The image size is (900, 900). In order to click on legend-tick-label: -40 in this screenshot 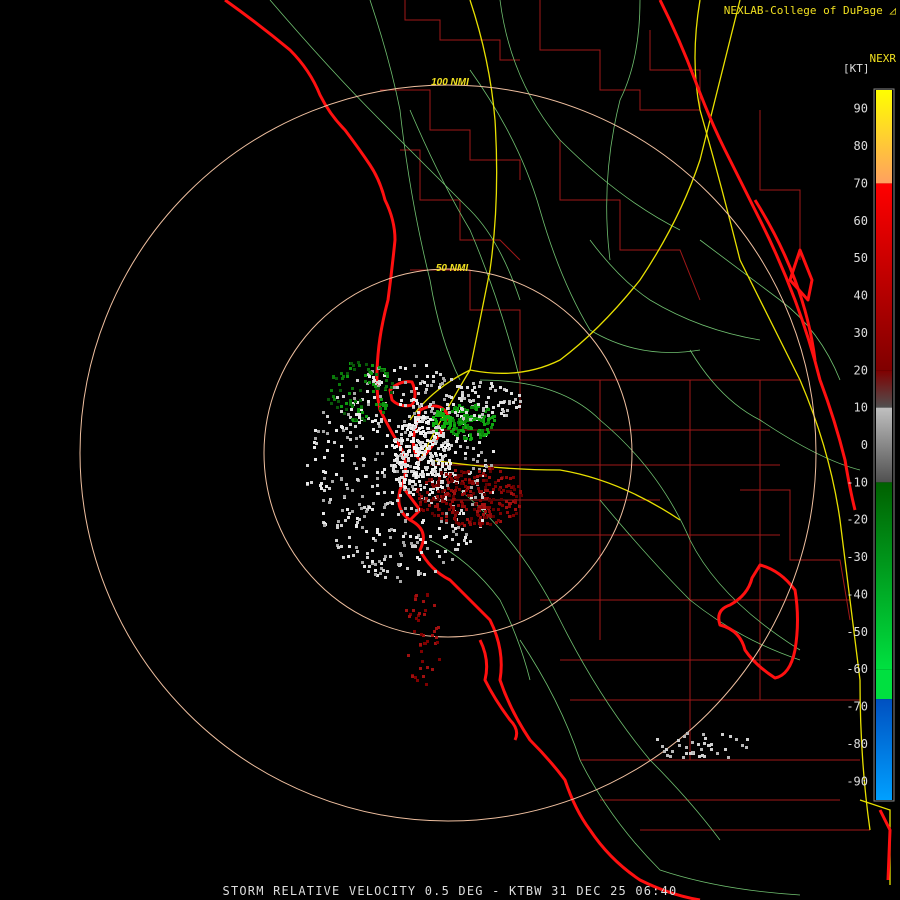, I will do `click(857, 594)`.